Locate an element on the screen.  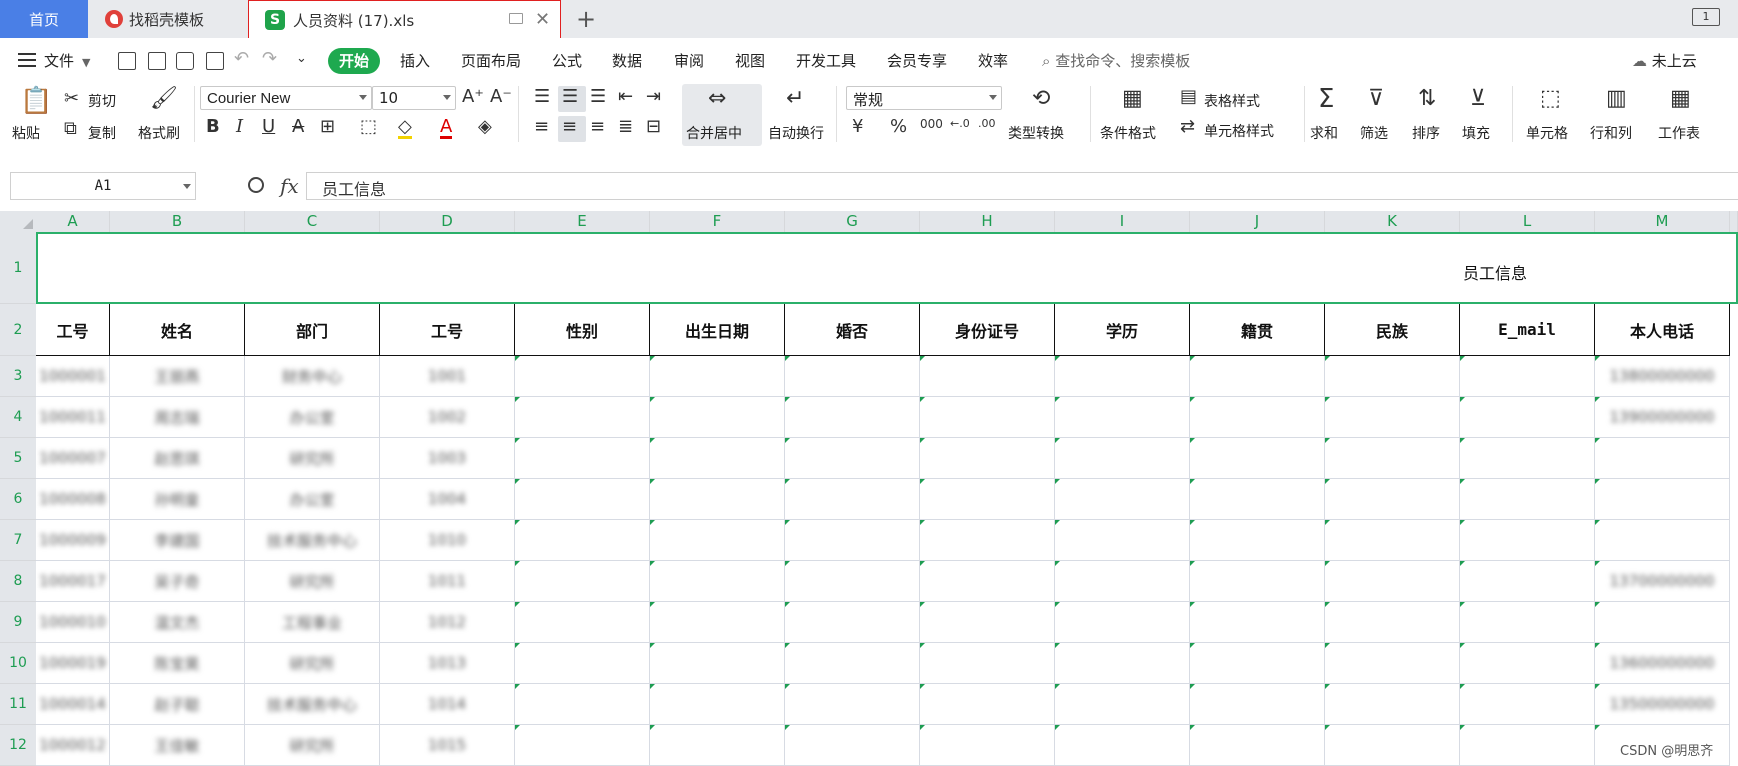
table-cell: 1001 is located at coordinates (447, 376).